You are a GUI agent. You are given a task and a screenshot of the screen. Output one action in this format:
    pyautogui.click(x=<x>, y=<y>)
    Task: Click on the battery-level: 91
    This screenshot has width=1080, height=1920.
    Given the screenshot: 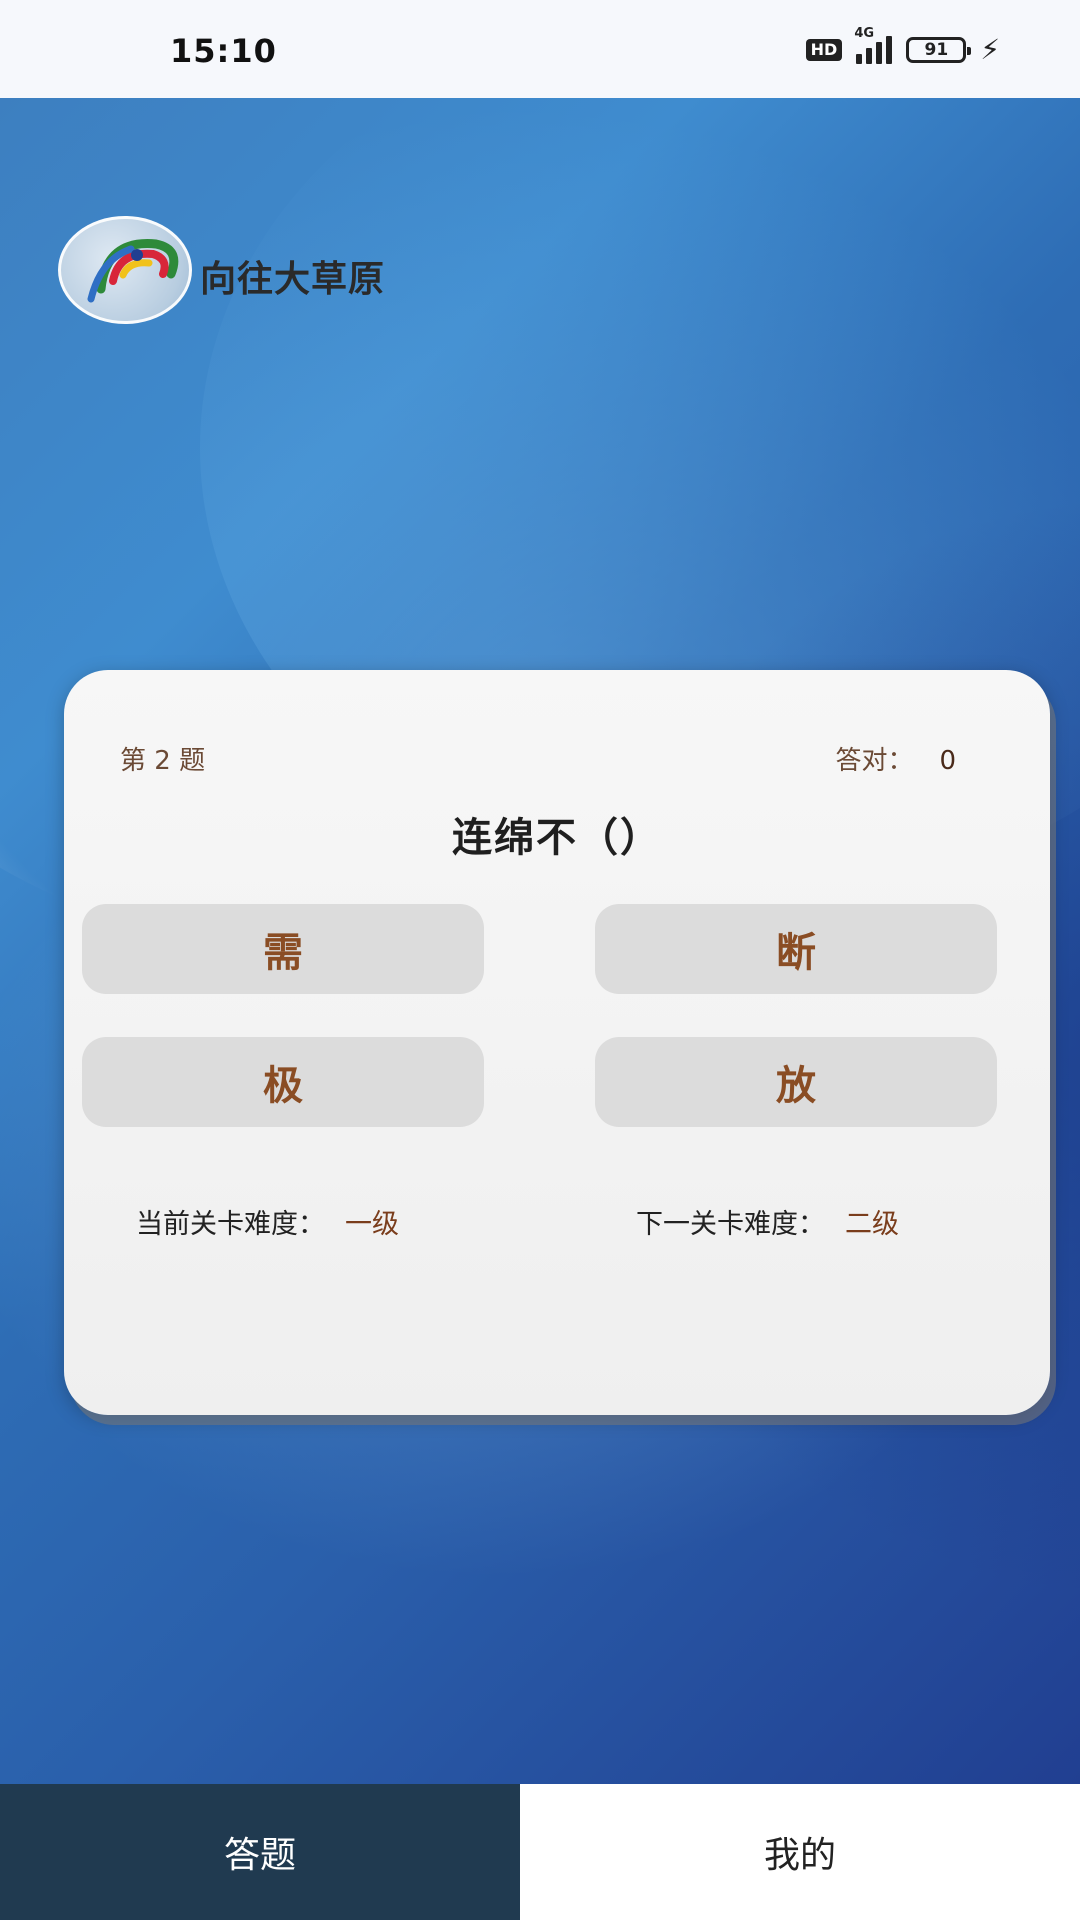 What is the action you would take?
    pyautogui.click(x=936, y=50)
    